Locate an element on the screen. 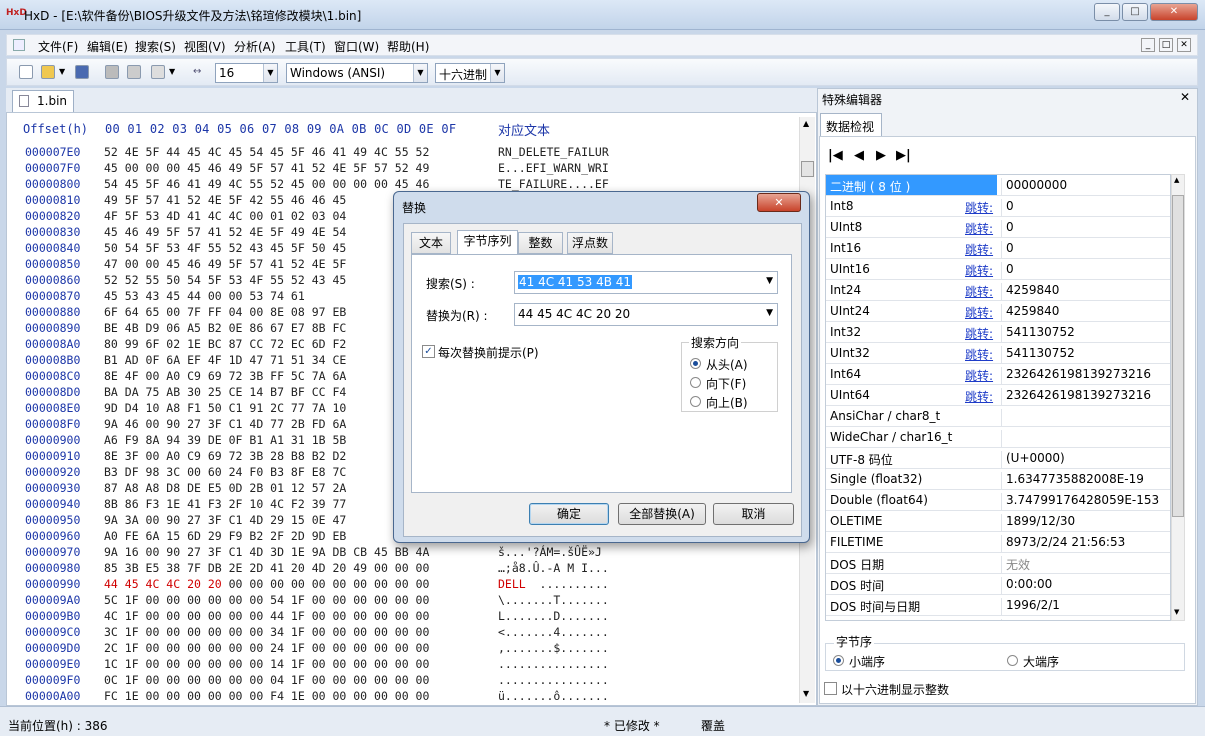 Image resolution: width=1205 pixels, height=736 pixels. row-hex-bytes: B3 DF 98 3C 00 60 24 F0 B3 8F E8 7C is located at coordinates (225, 472).